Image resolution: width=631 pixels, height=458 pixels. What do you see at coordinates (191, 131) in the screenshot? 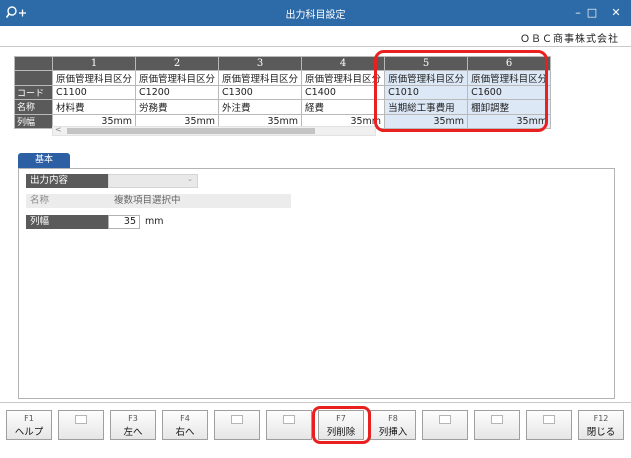
I see `scrollbar-thumb` at bounding box center [191, 131].